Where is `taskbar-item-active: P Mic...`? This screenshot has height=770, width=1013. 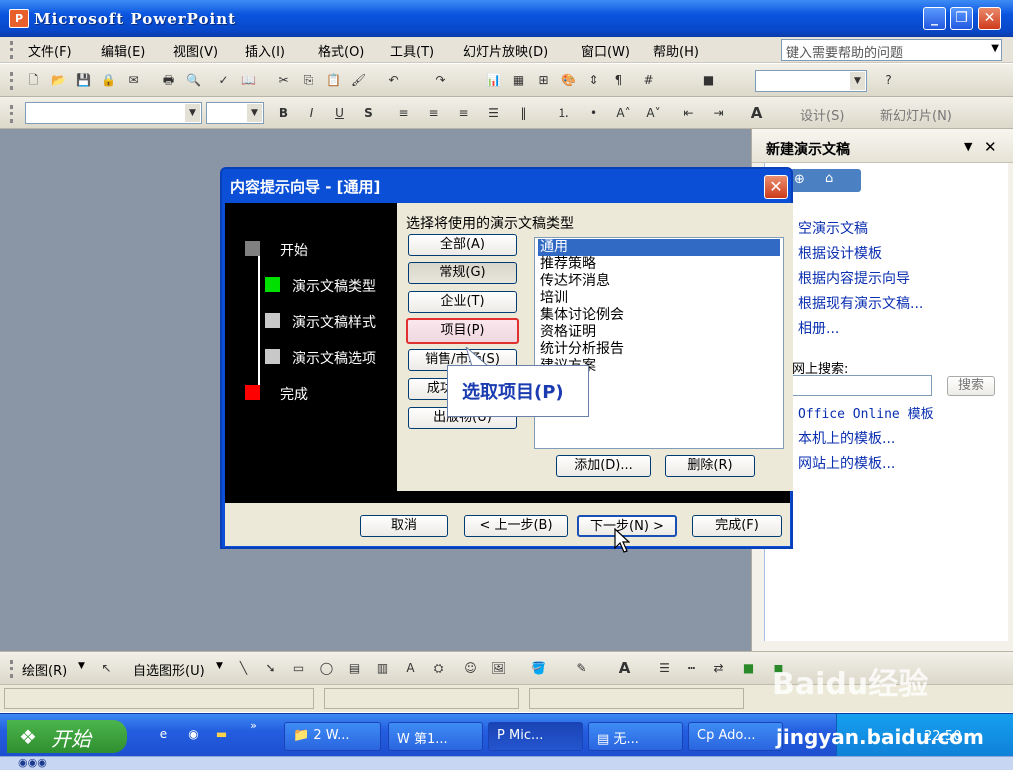
taskbar-item-active: P Mic... is located at coordinates (535, 736).